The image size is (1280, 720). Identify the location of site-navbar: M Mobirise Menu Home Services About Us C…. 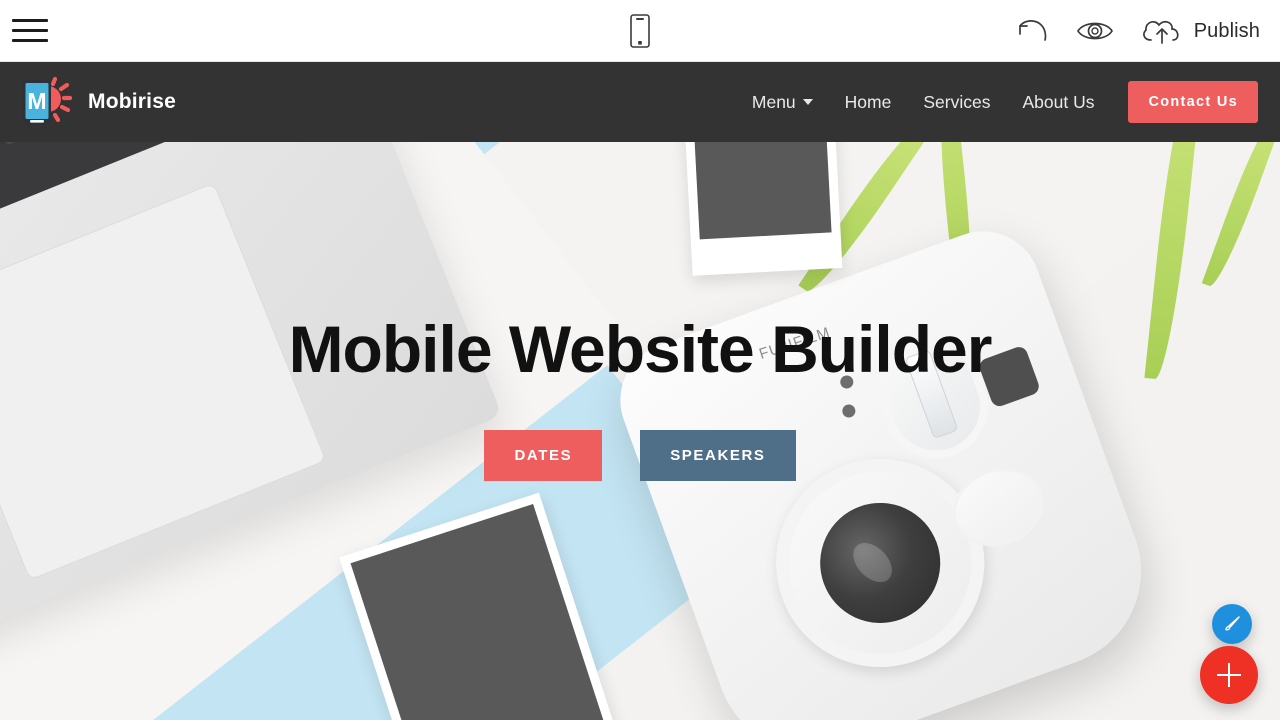
(640, 102).